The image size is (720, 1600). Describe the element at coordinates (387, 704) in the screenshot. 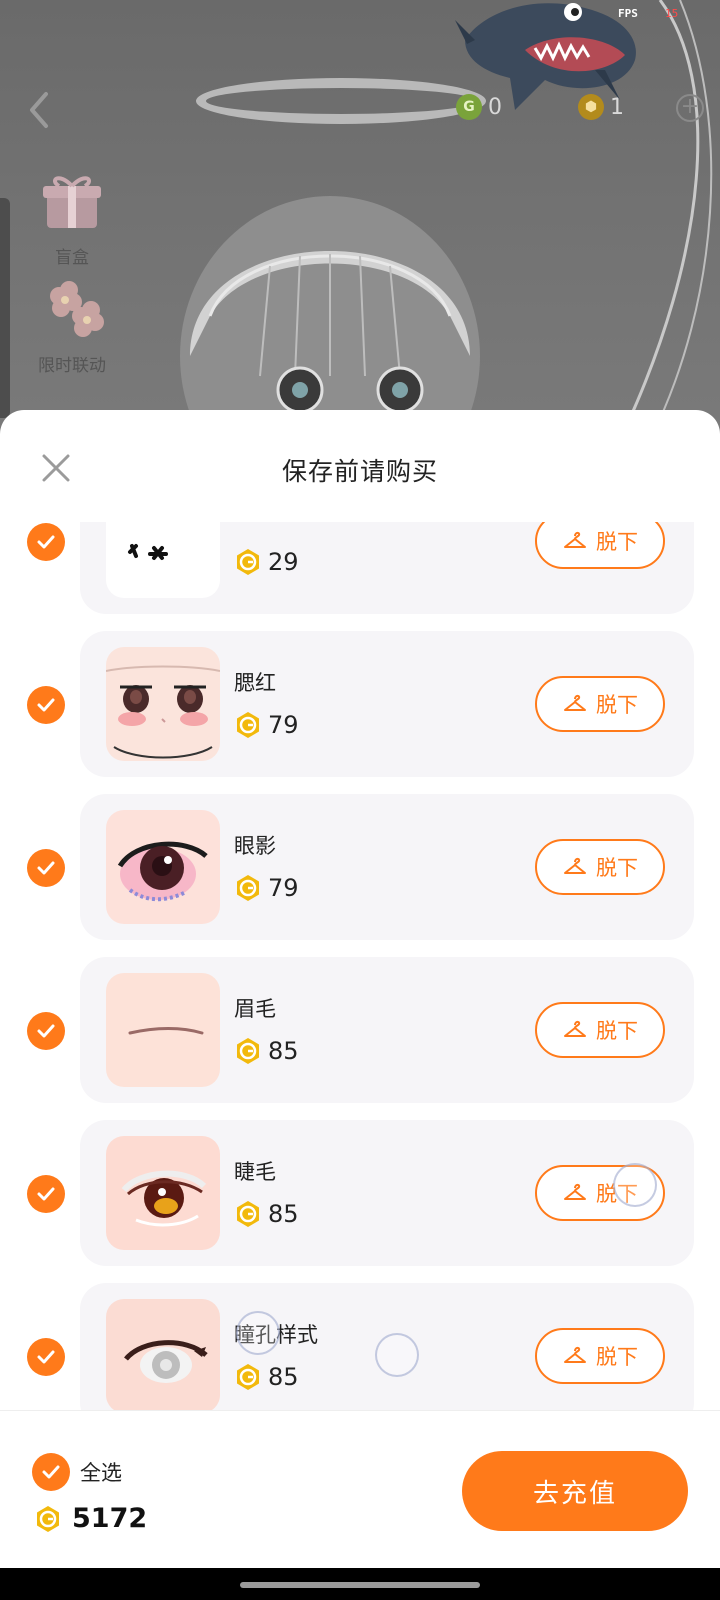

I see `item-card: 腮红 79 脱下` at that location.